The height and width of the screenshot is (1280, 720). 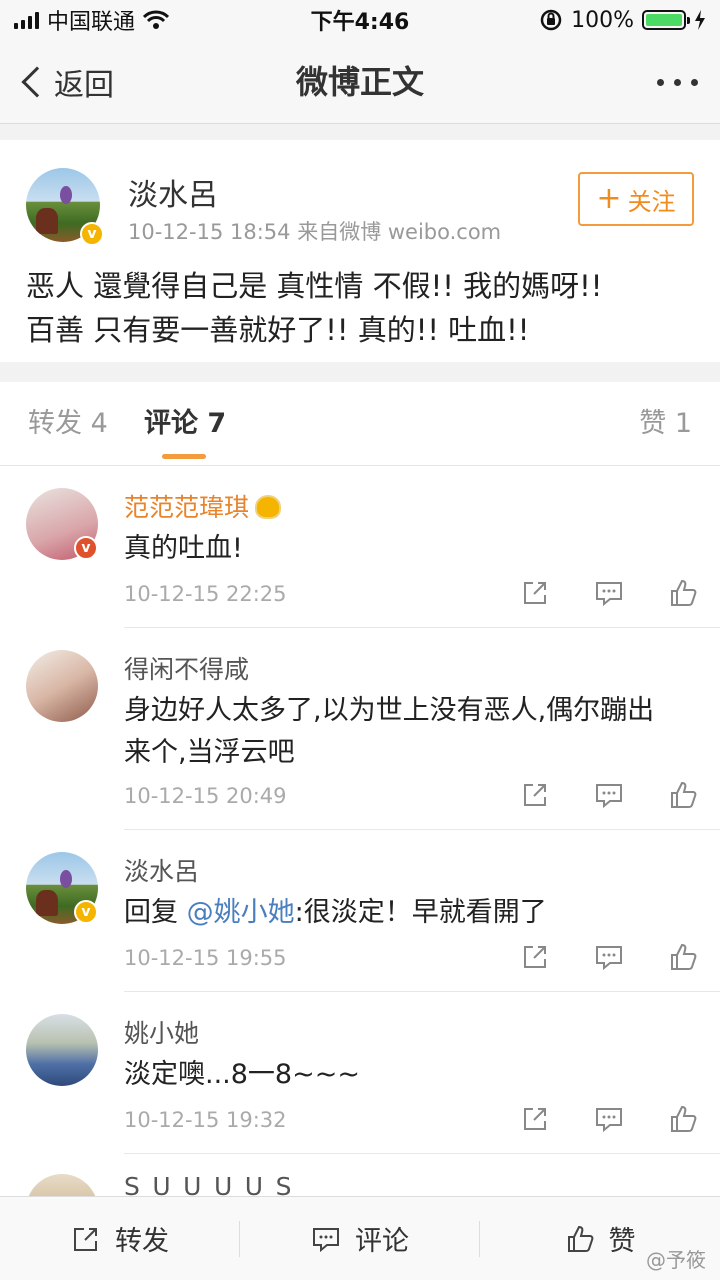 What do you see at coordinates (315, 232) in the screenshot?
I see `post-meta: 10-12-15 18:54 来自微博 weibo.com` at bounding box center [315, 232].